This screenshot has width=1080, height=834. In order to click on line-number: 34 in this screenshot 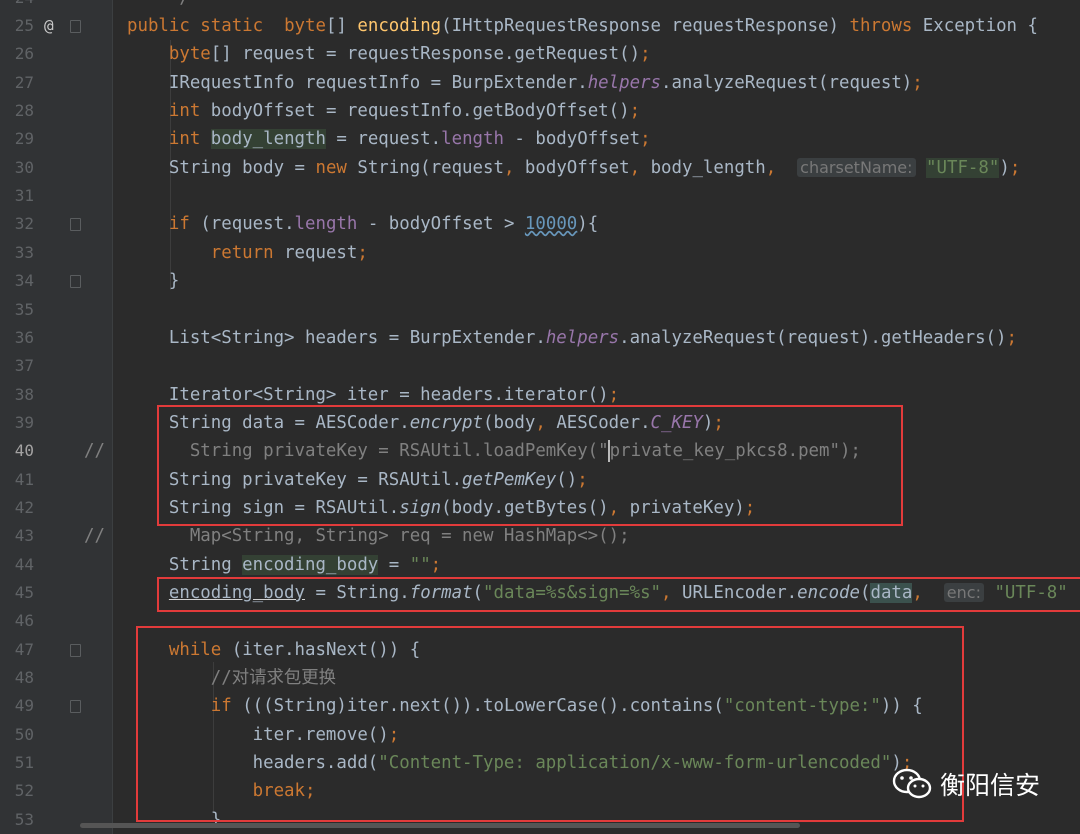, I will do `click(24, 281)`.